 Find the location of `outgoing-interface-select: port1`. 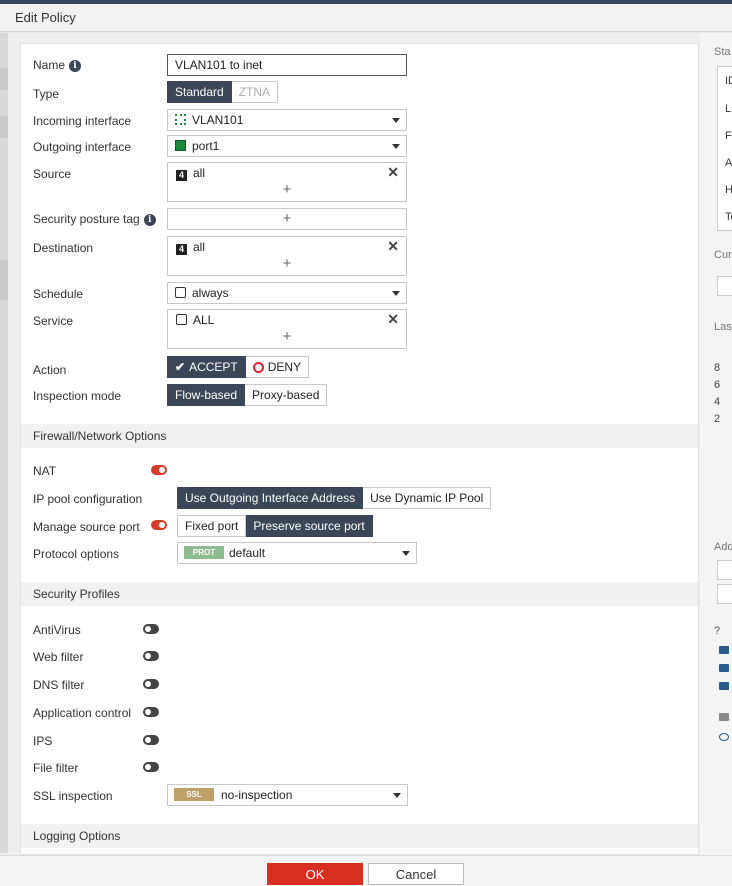

outgoing-interface-select: port1 is located at coordinates (287, 146).